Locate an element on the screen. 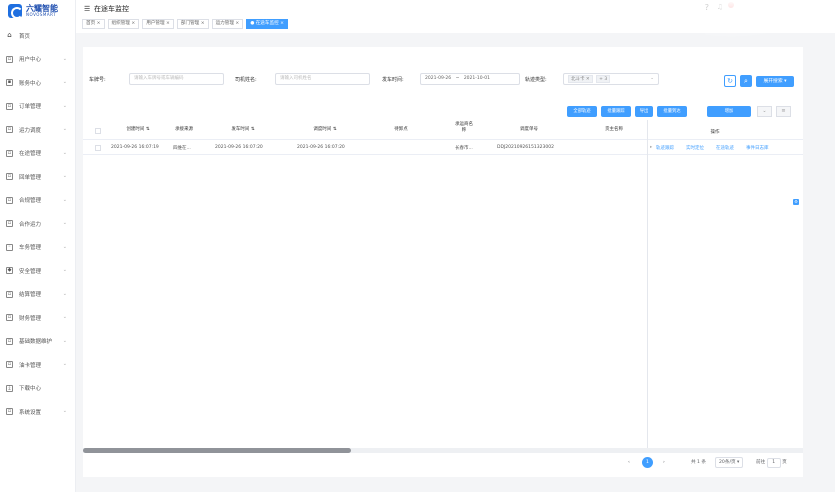 The height and width of the screenshot is (492, 835). goto-input: 1 is located at coordinates (773, 463).